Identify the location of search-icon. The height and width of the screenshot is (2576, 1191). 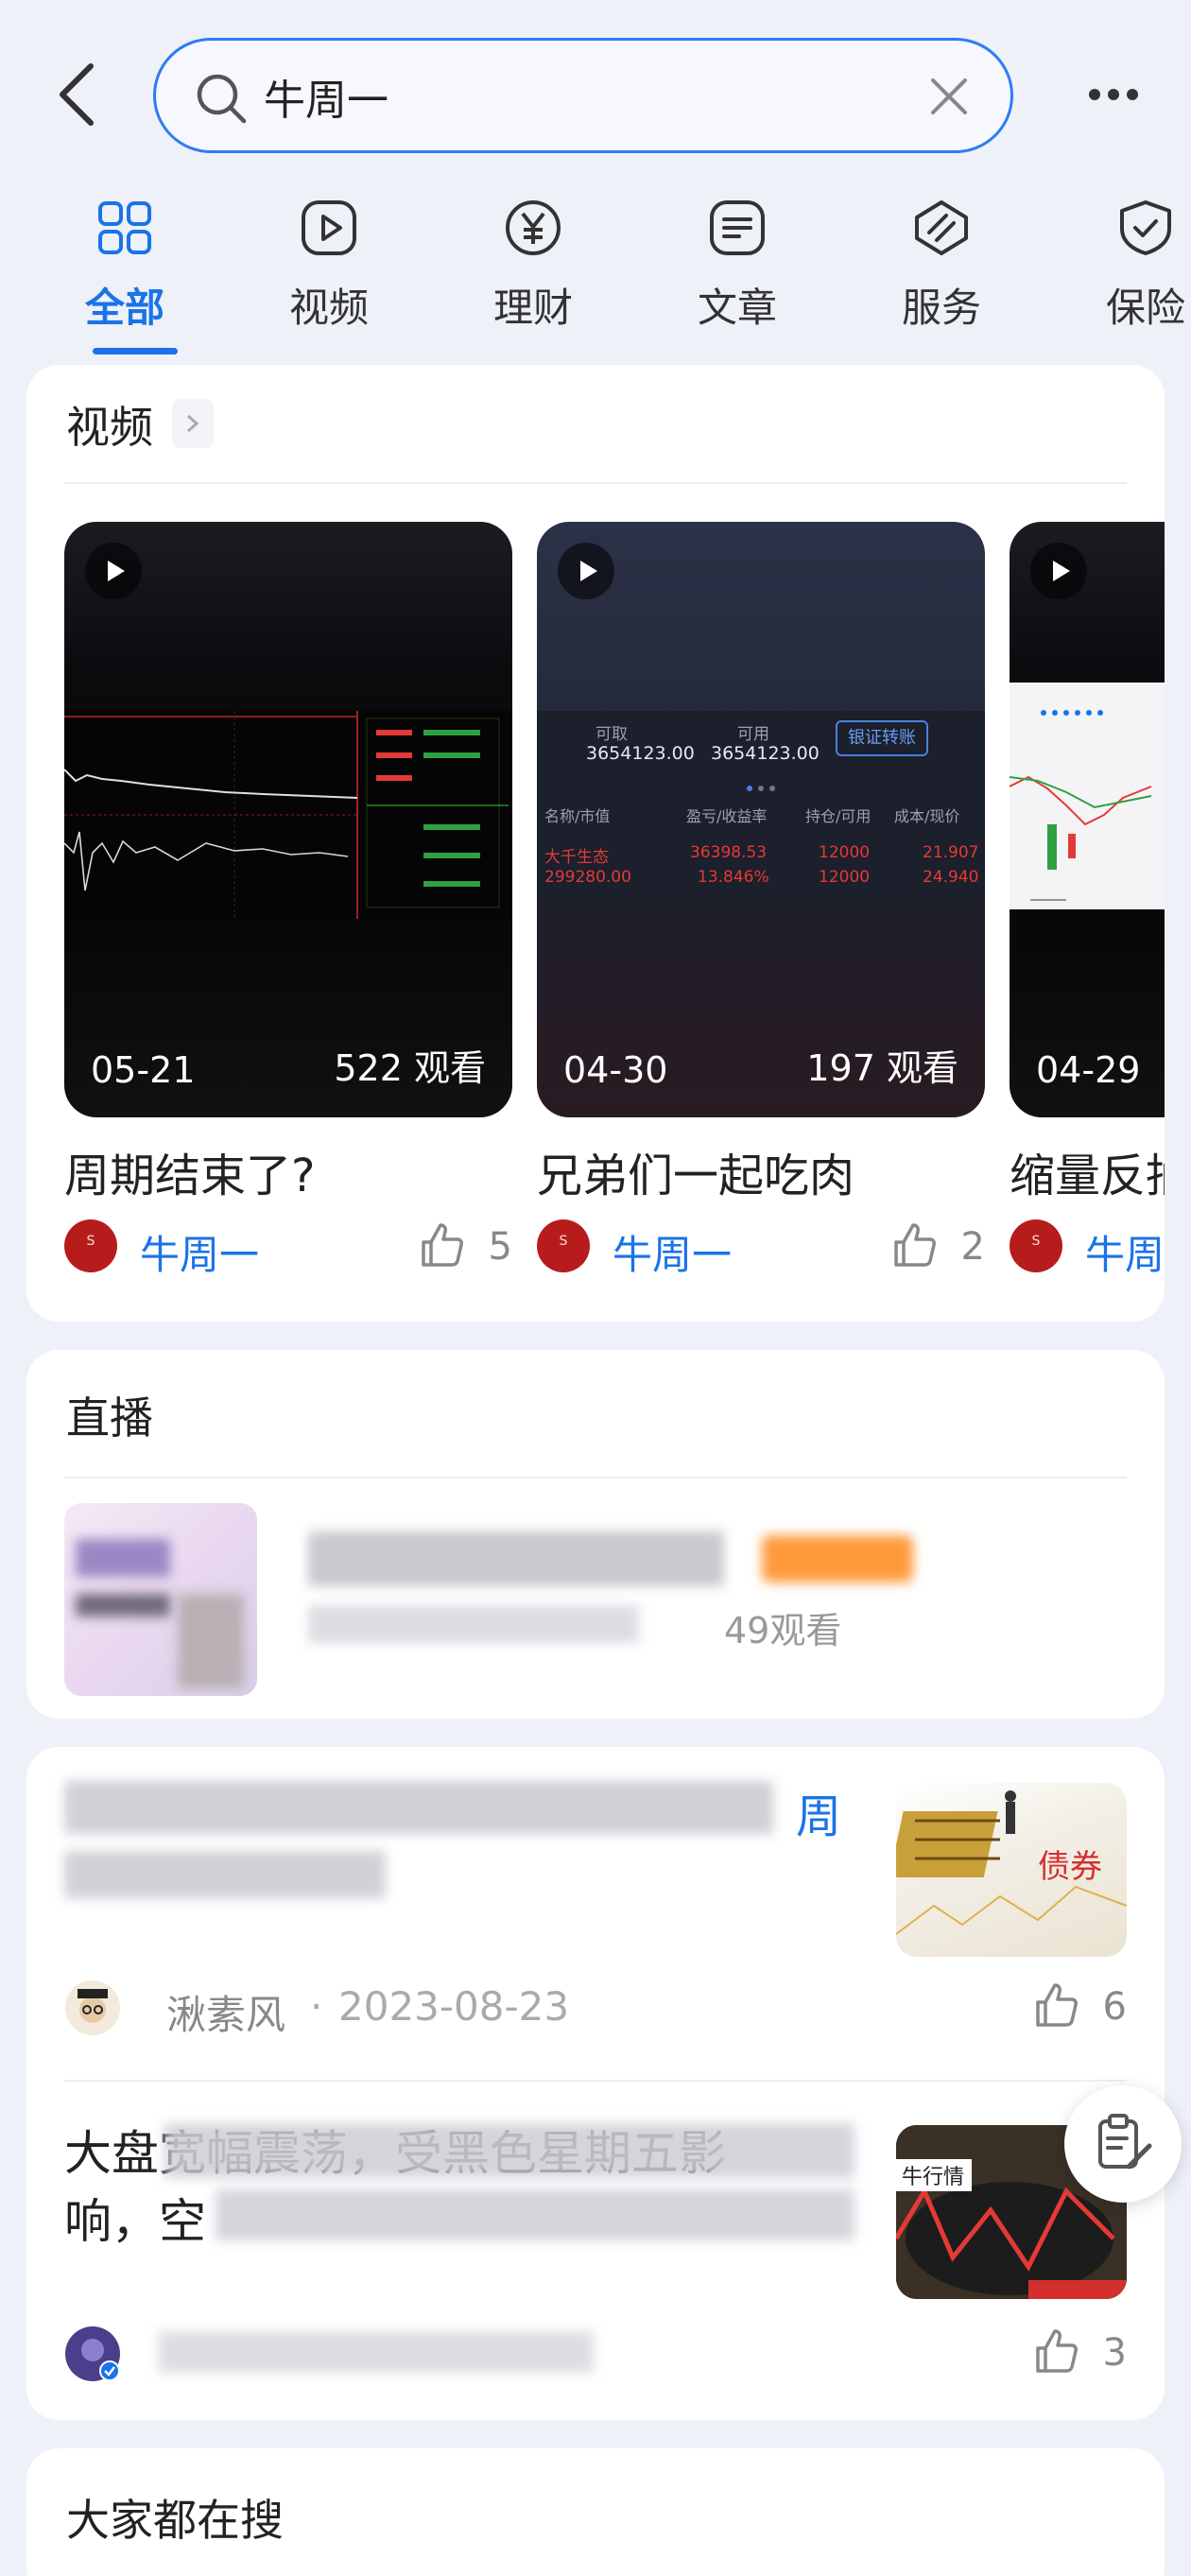
(222, 99).